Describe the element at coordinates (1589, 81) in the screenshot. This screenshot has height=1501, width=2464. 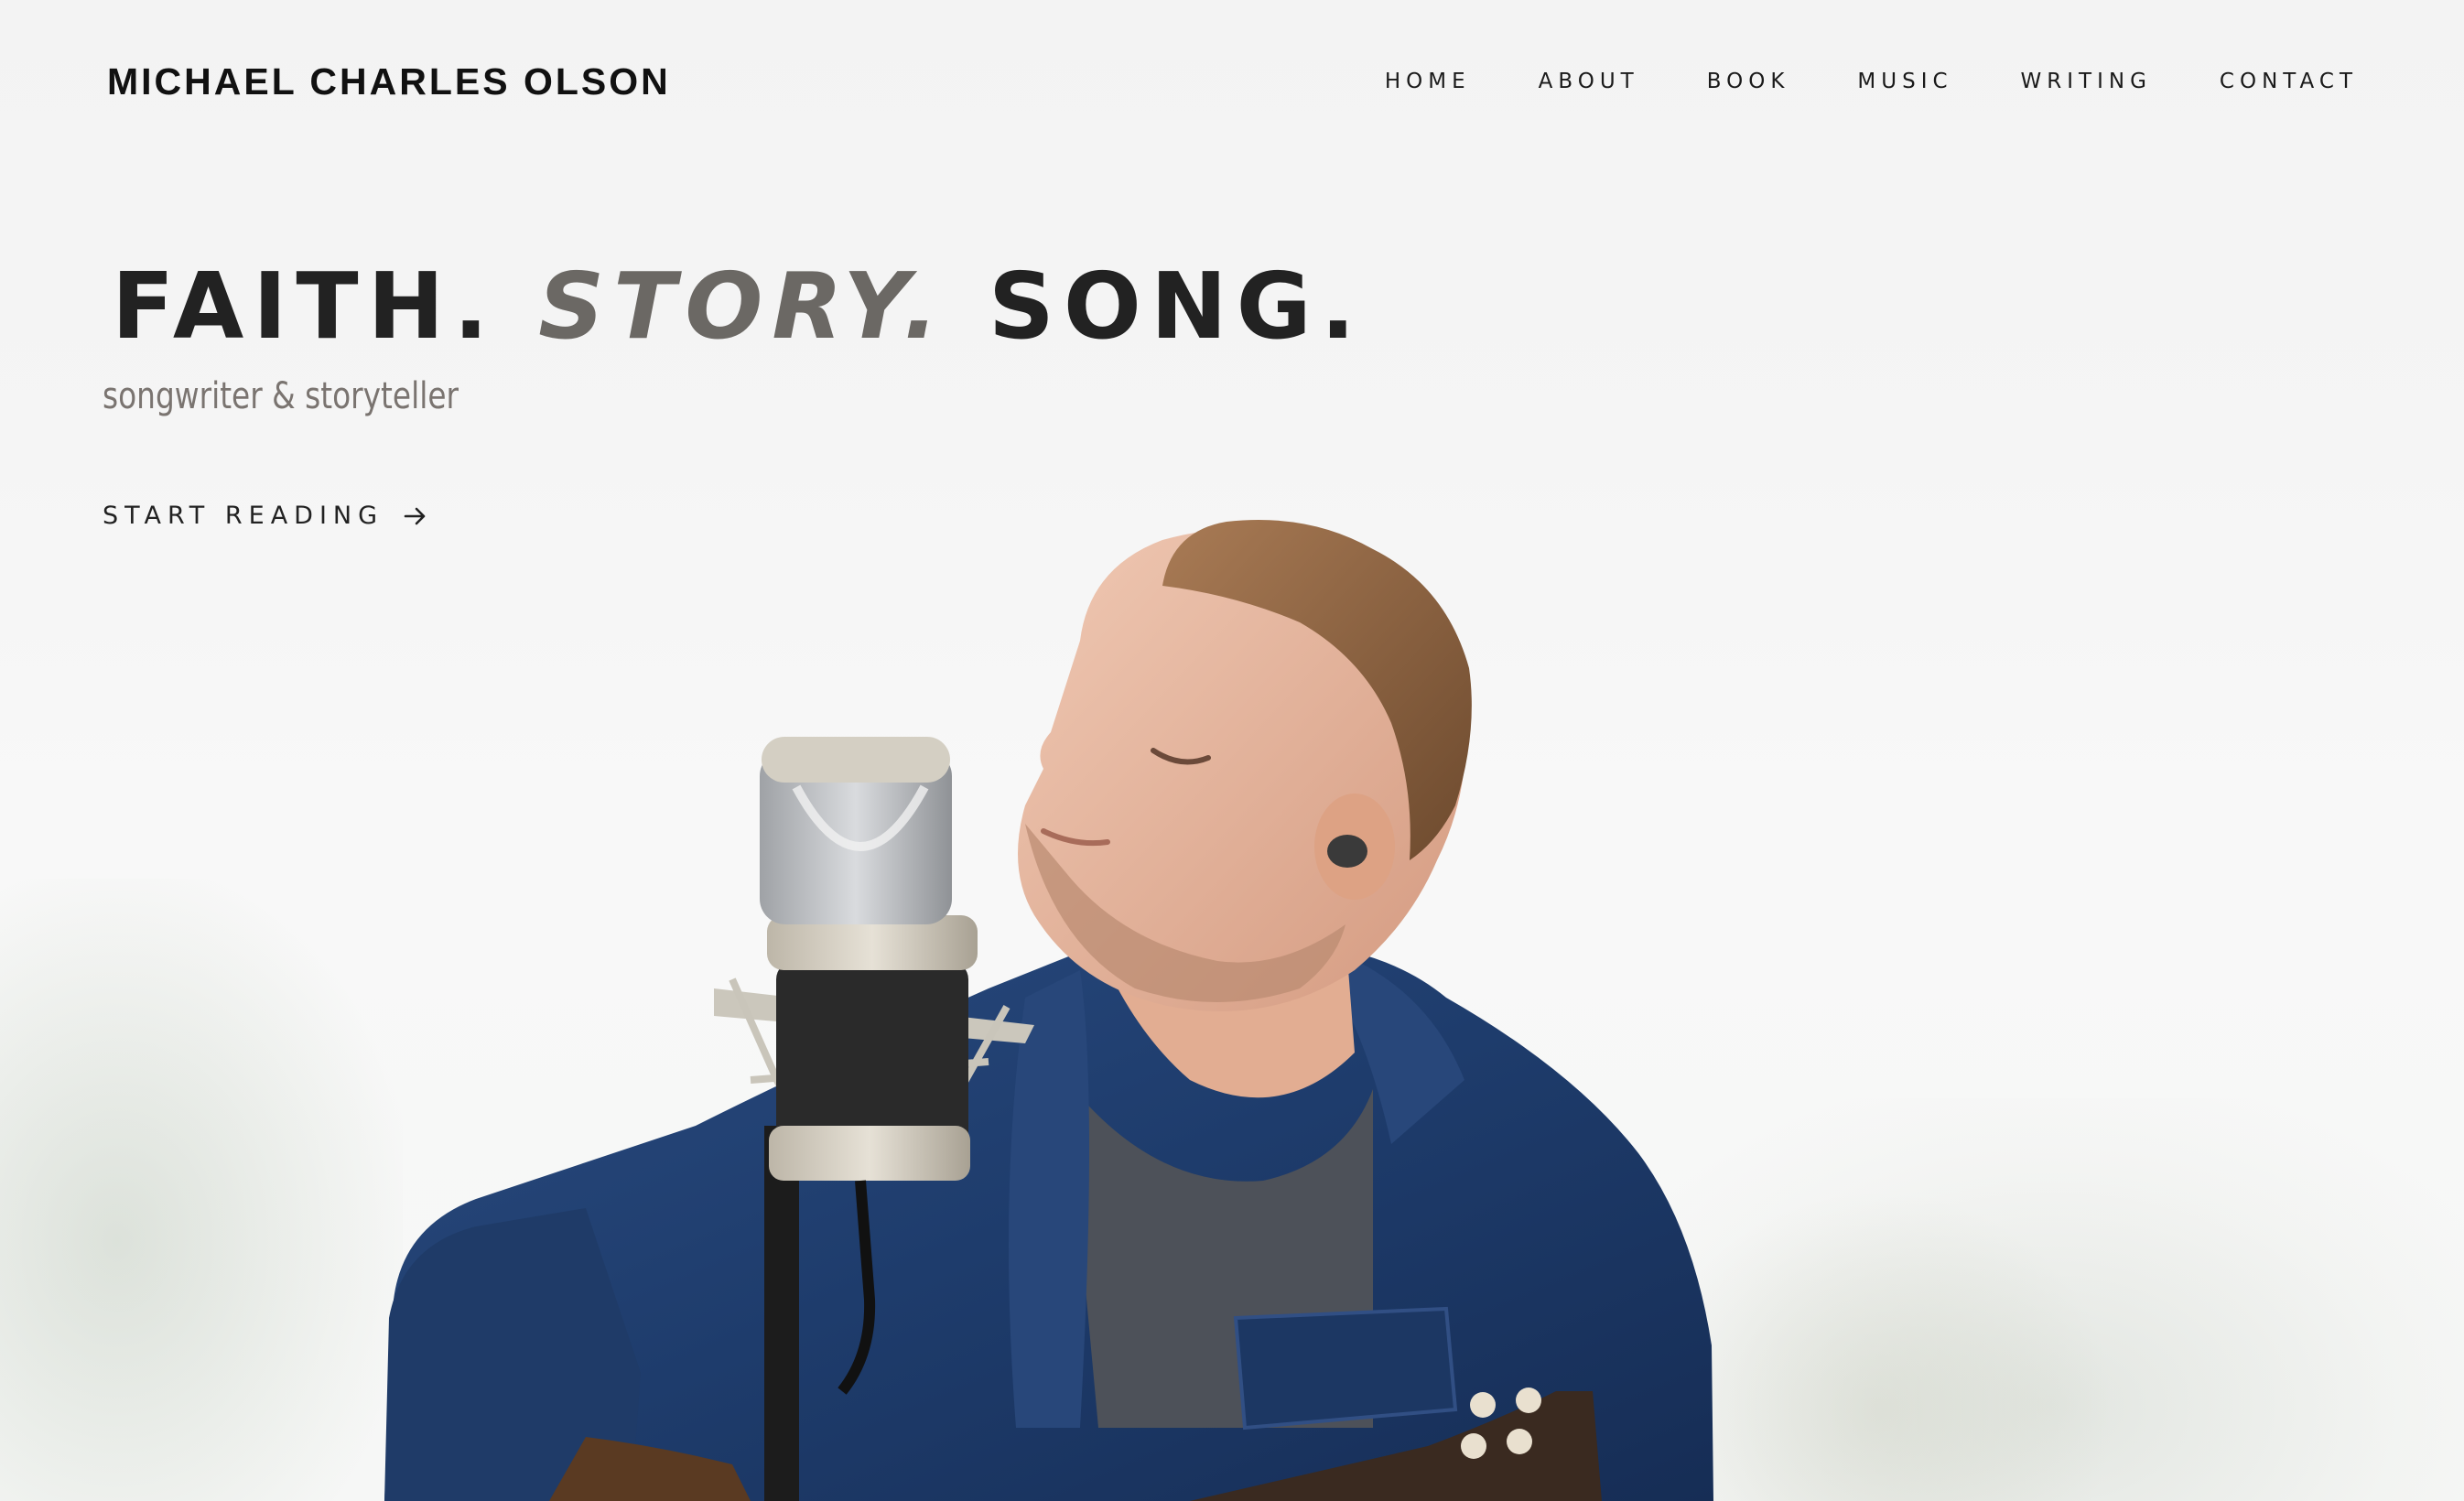
I see `nav-about: ABOUT` at that location.